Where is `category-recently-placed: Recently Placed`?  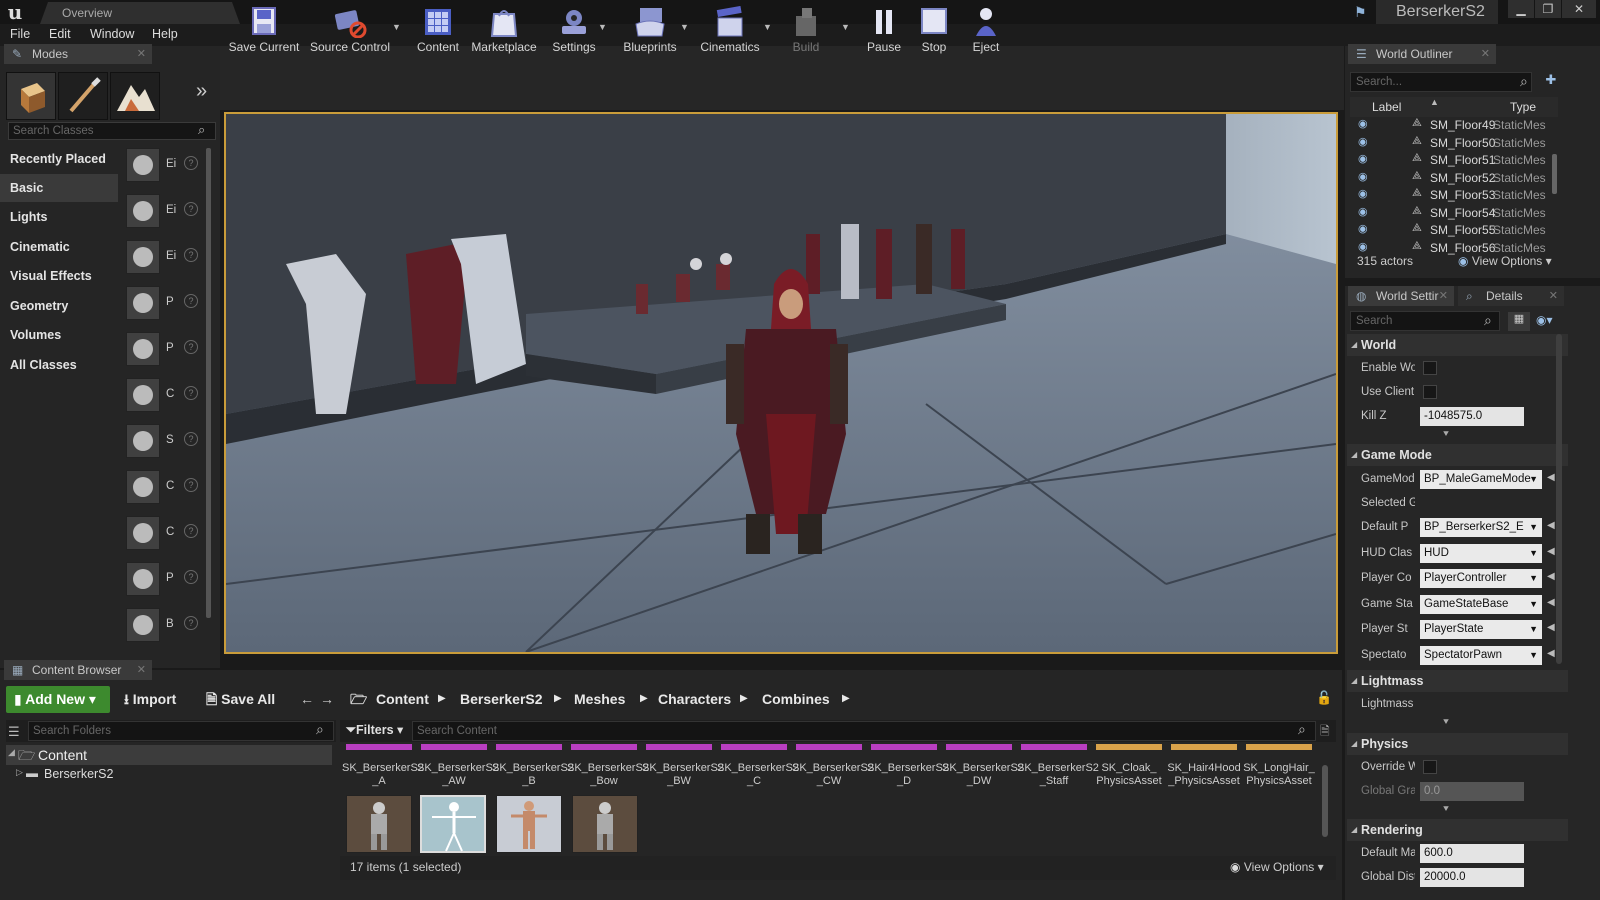
category-recently-placed: Recently Placed is located at coordinates (59, 159).